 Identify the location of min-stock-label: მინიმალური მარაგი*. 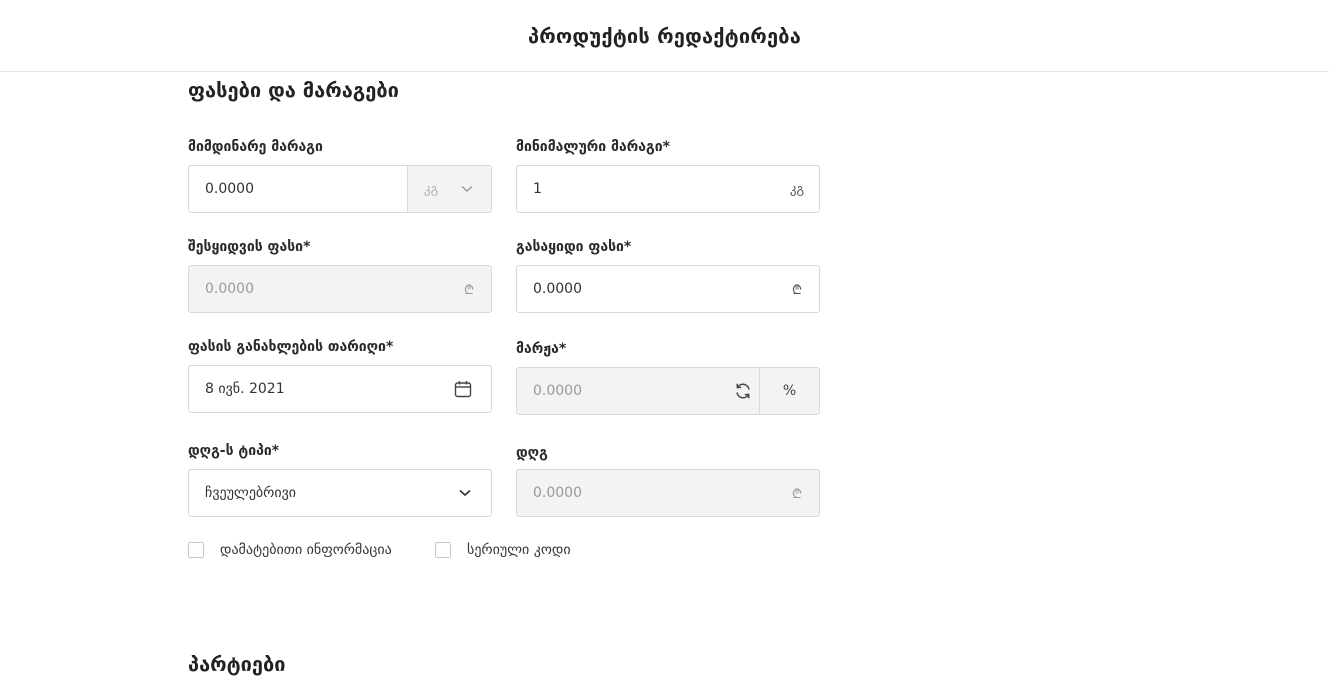
(593, 147).